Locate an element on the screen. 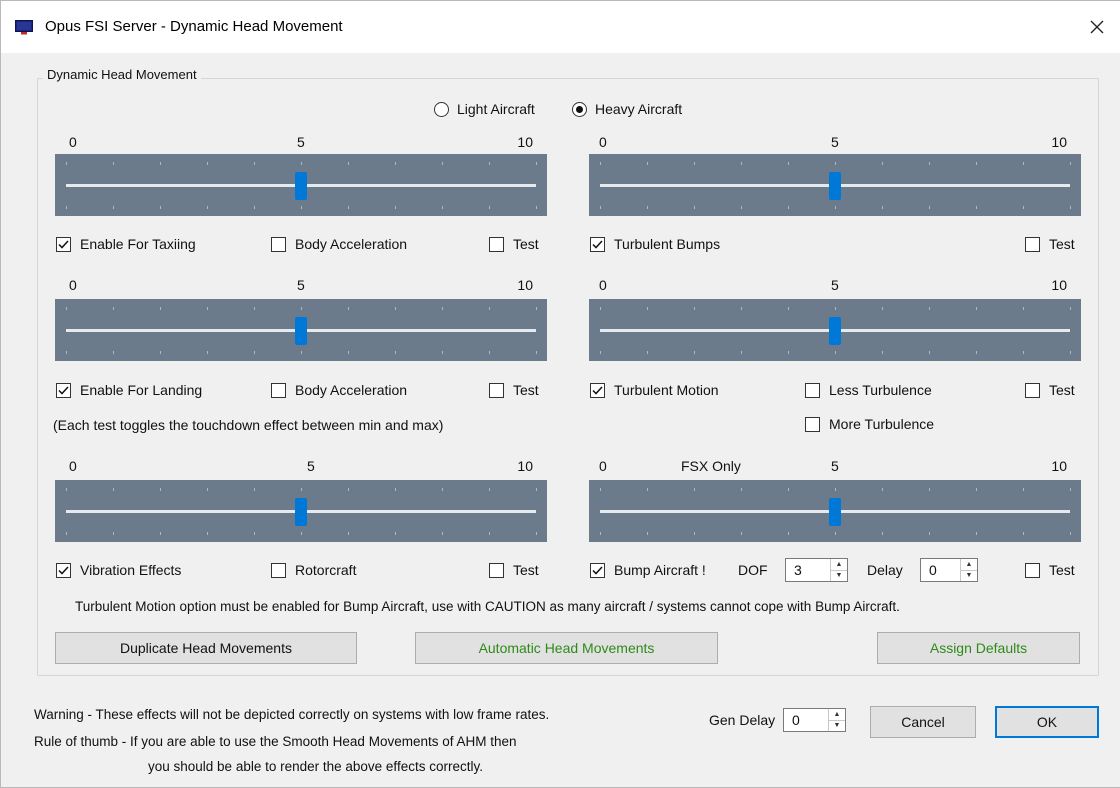  heavy-aircraft-radio: Heavy Aircraft is located at coordinates (627, 109).